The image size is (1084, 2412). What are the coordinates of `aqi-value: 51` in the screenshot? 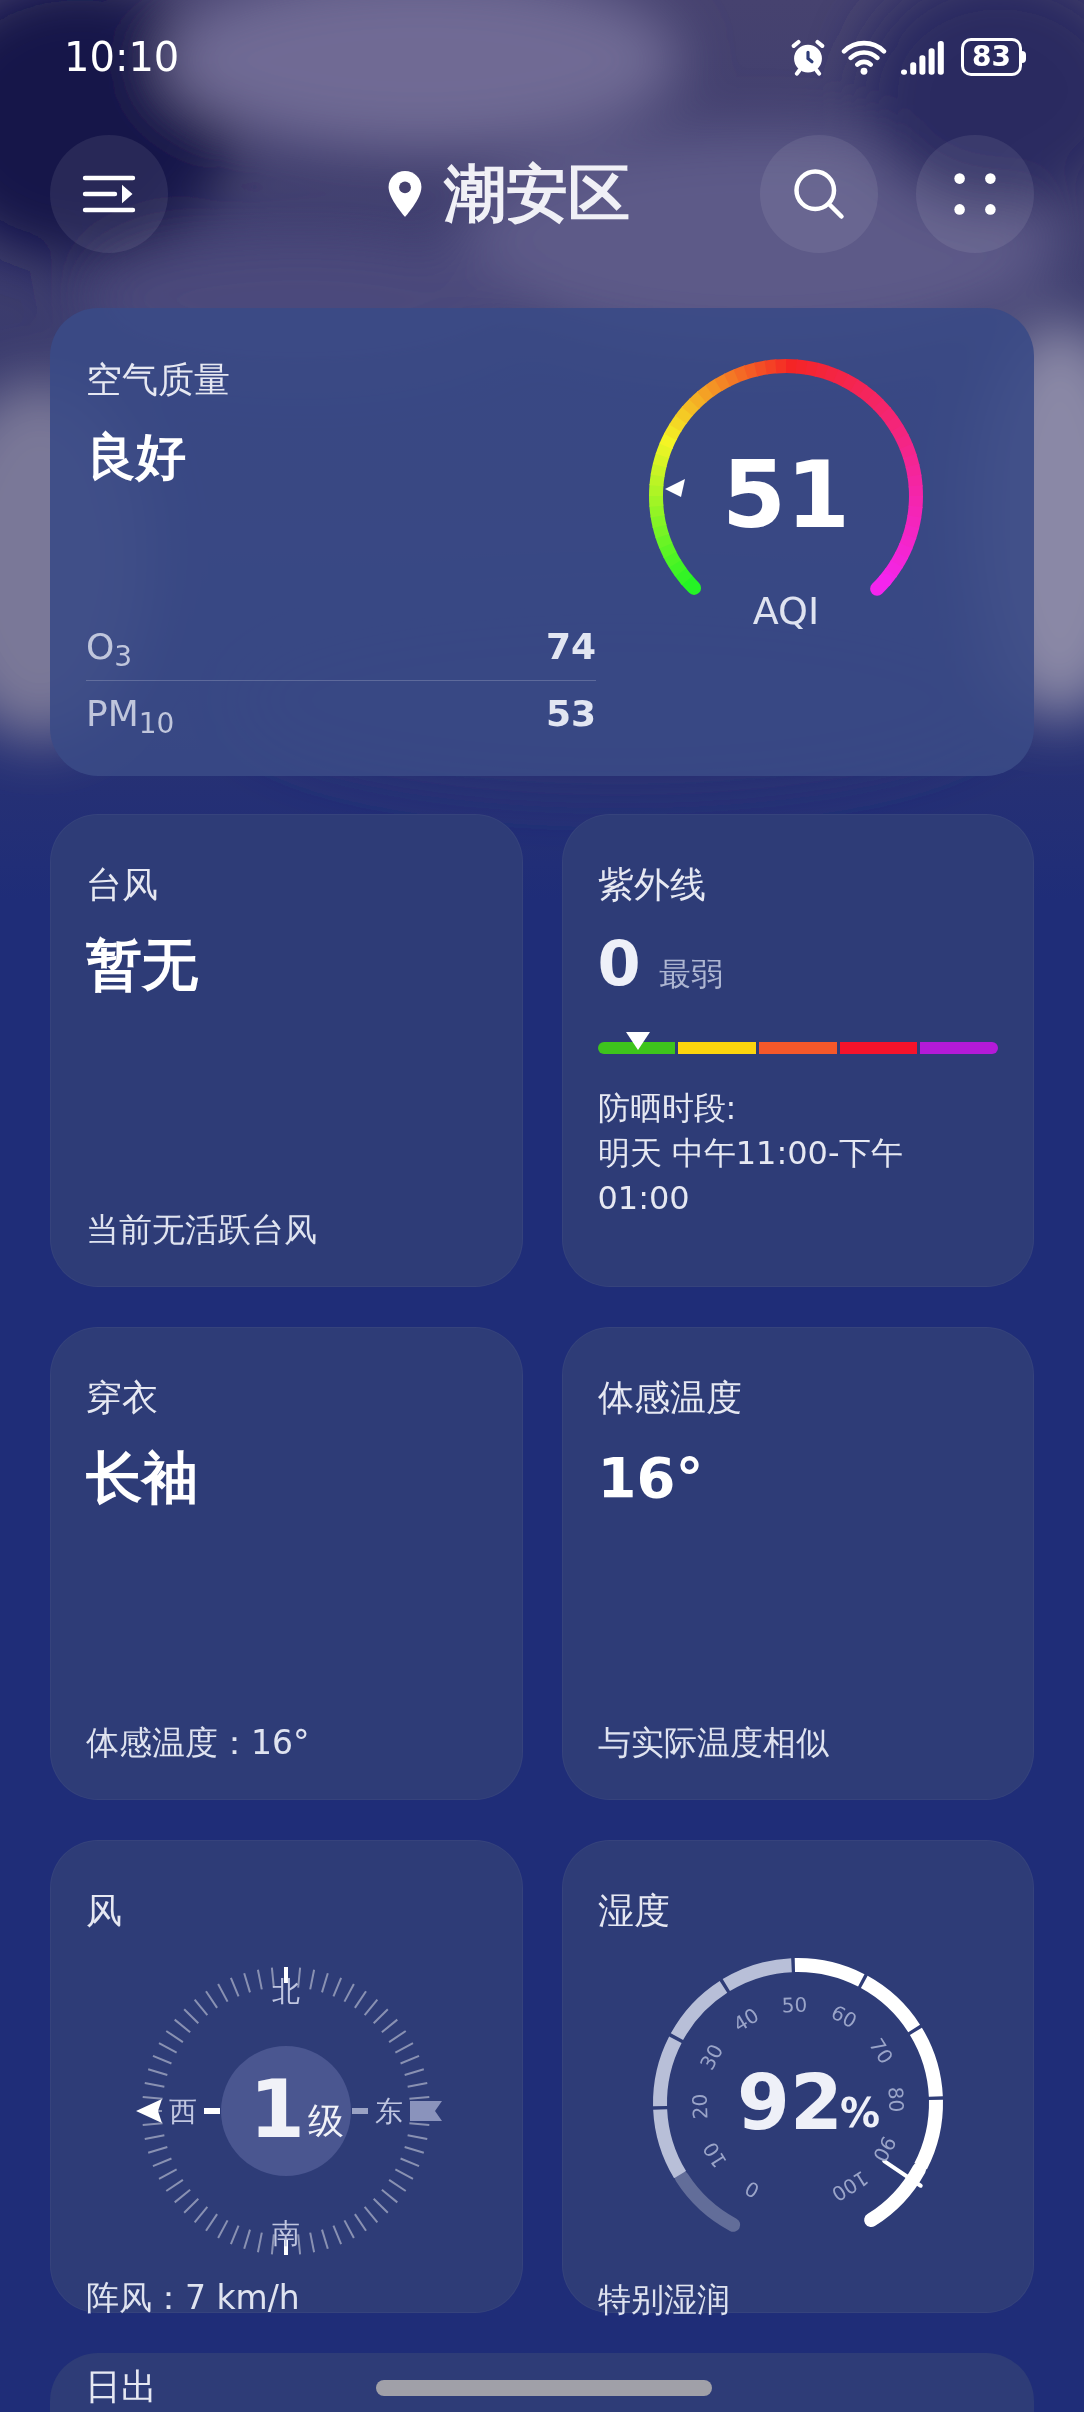 It's located at (786, 496).